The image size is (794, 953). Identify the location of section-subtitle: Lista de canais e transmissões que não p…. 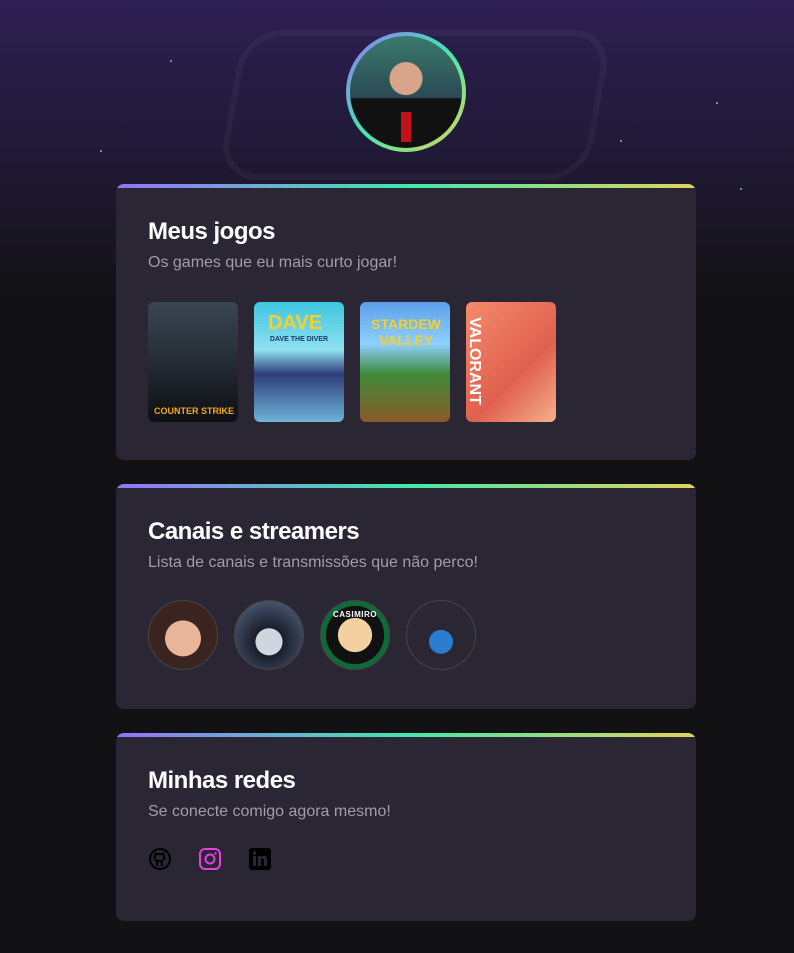
(313, 562).